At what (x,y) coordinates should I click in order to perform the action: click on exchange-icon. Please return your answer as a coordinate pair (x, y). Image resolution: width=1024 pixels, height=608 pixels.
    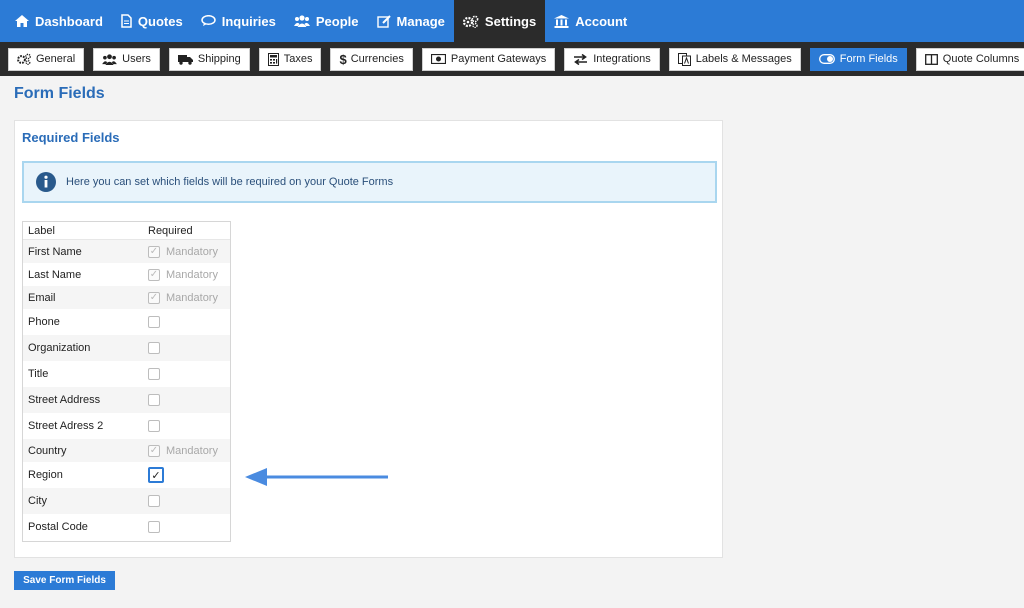
    Looking at the image, I should click on (581, 59).